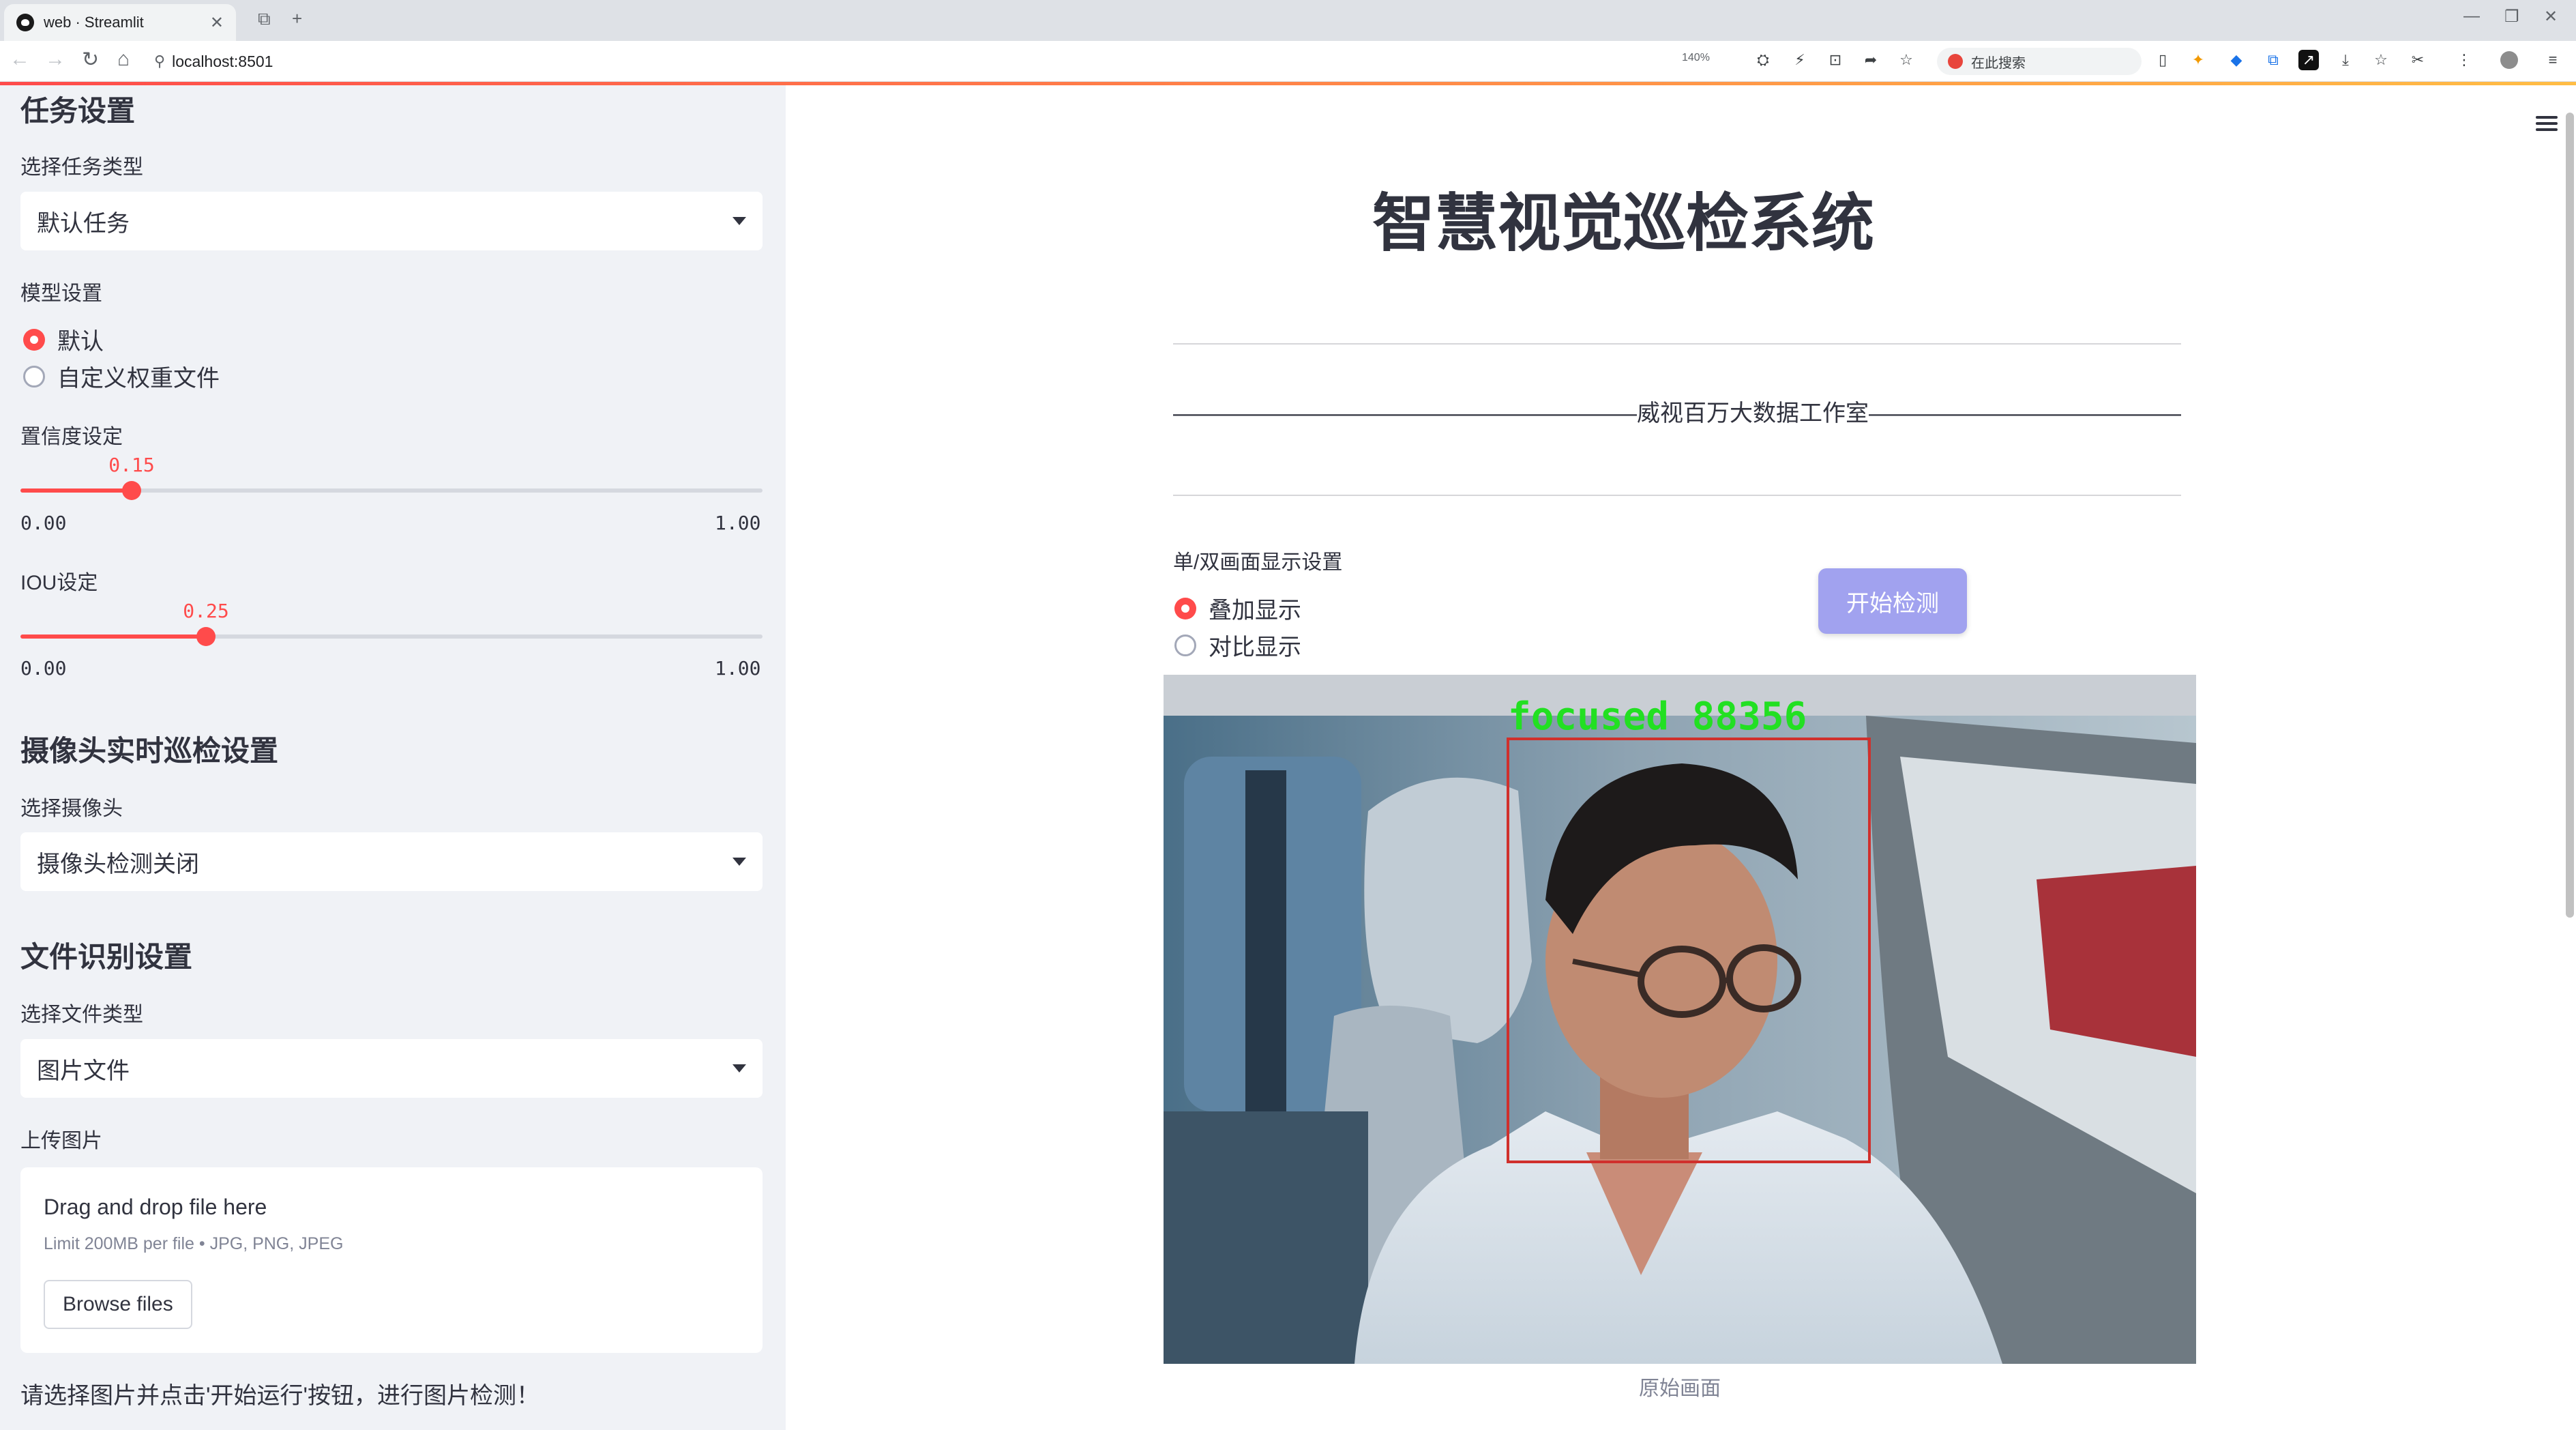  Describe the element at coordinates (297, 18) in the screenshot. I see `new-tab-icon: +` at that location.